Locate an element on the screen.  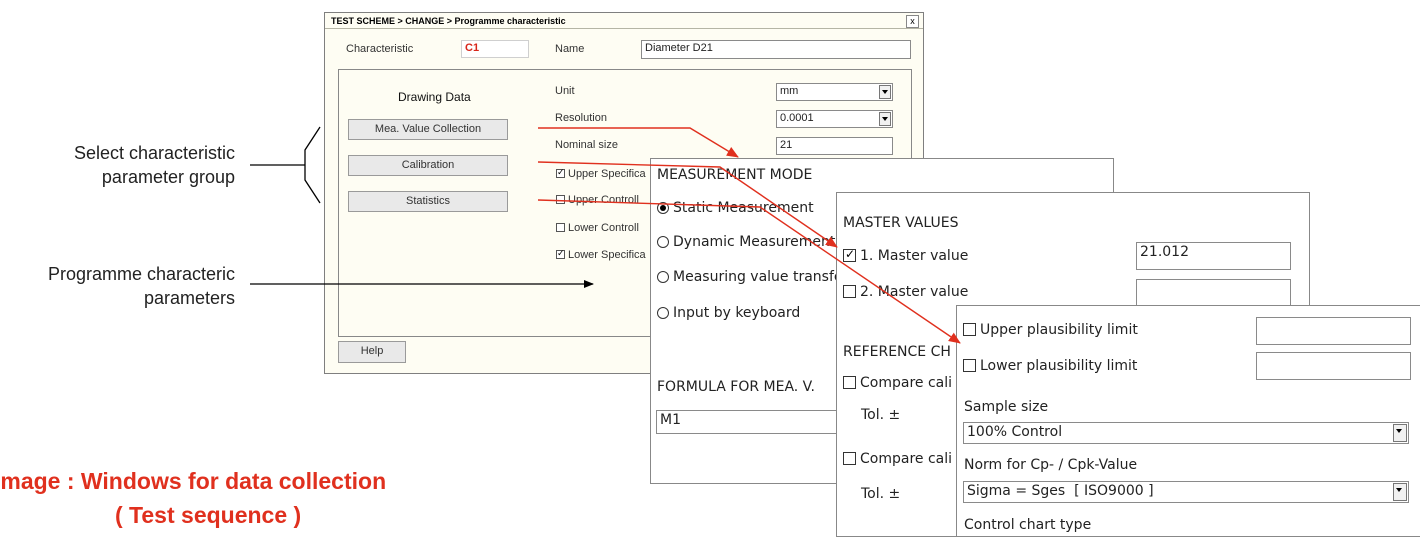
input-by-keyboard-option: Input by keyboard is located at coordinates (728, 313).